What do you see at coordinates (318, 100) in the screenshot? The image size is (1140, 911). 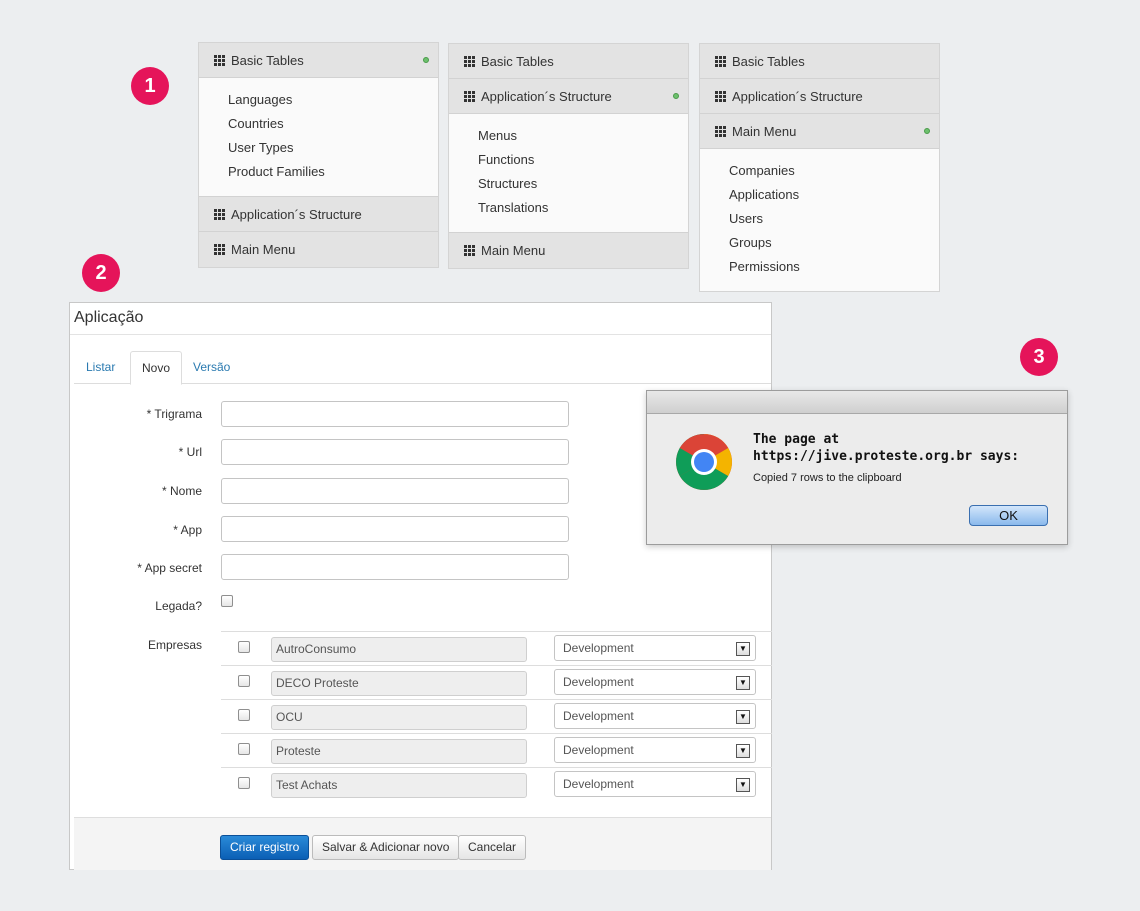 I see `menu-item-languages: Languages` at bounding box center [318, 100].